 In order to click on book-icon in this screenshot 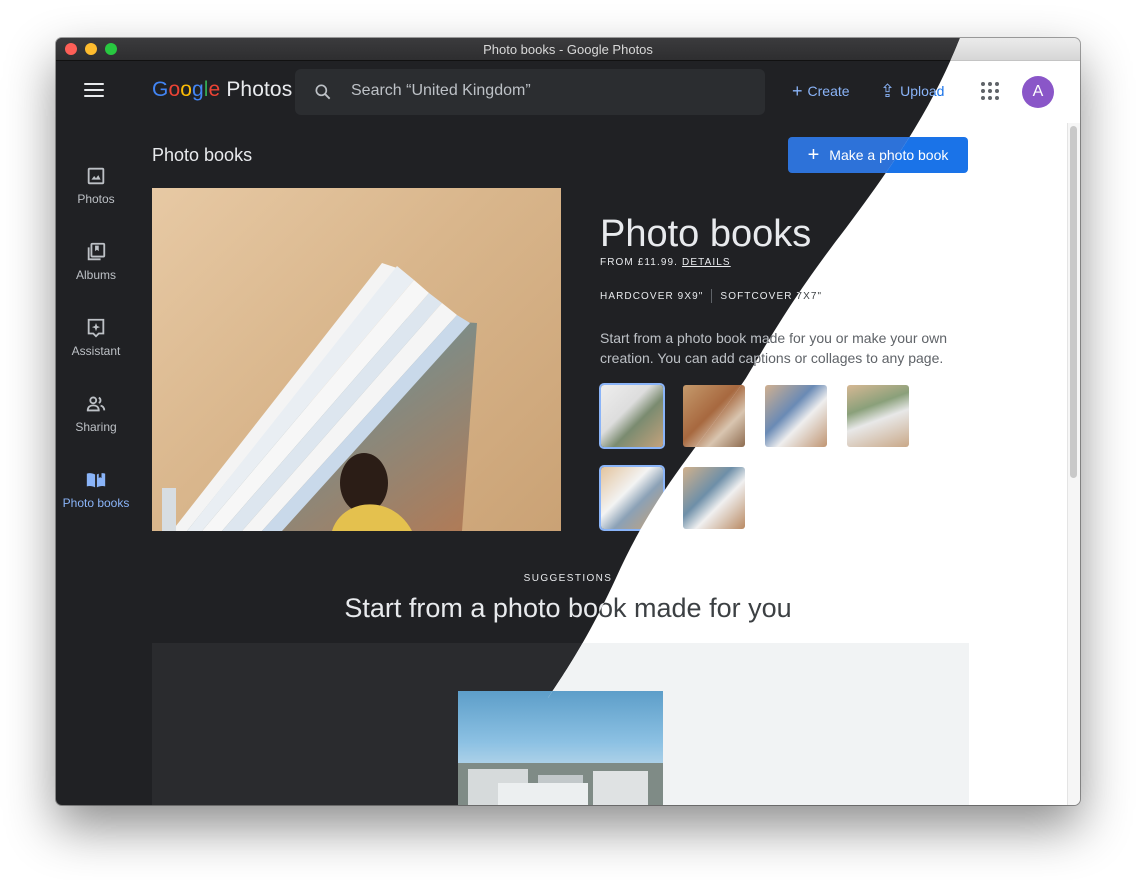, I will do `click(96, 480)`.